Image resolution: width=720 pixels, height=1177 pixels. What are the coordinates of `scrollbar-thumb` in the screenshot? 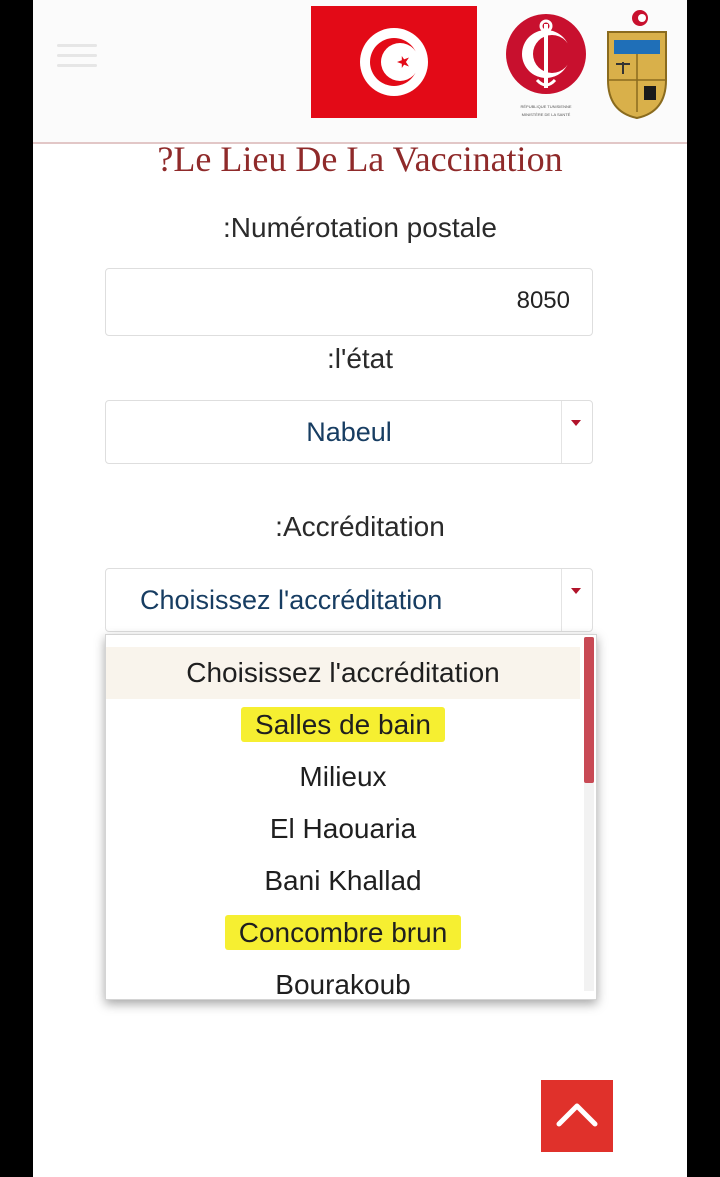 It's located at (589, 710).